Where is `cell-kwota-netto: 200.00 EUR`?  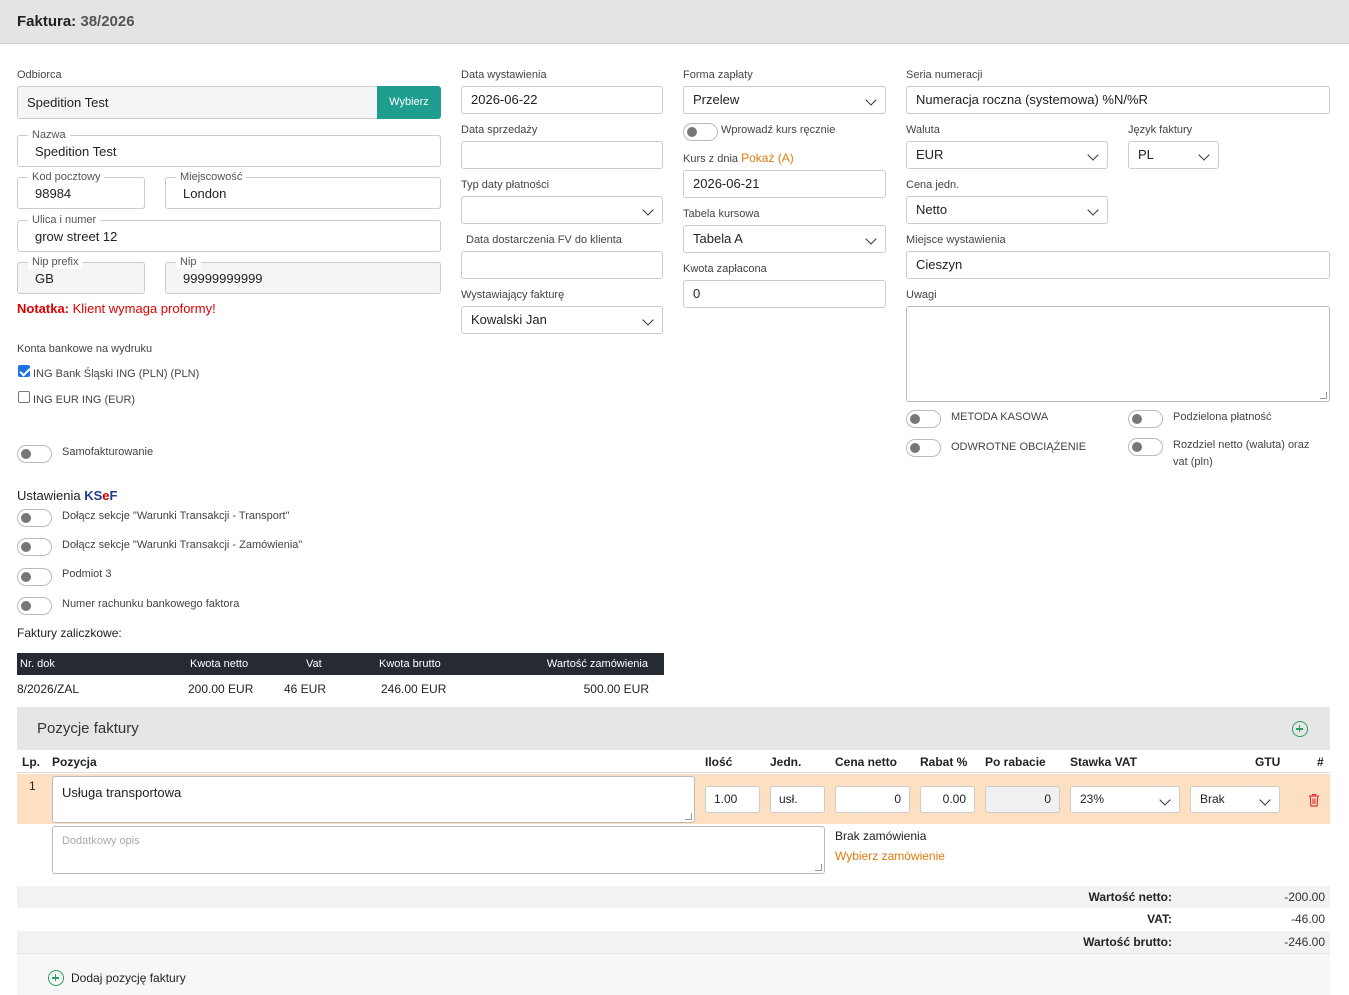
cell-kwota-netto: 200.00 EUR is located at coordinates (221, 689).